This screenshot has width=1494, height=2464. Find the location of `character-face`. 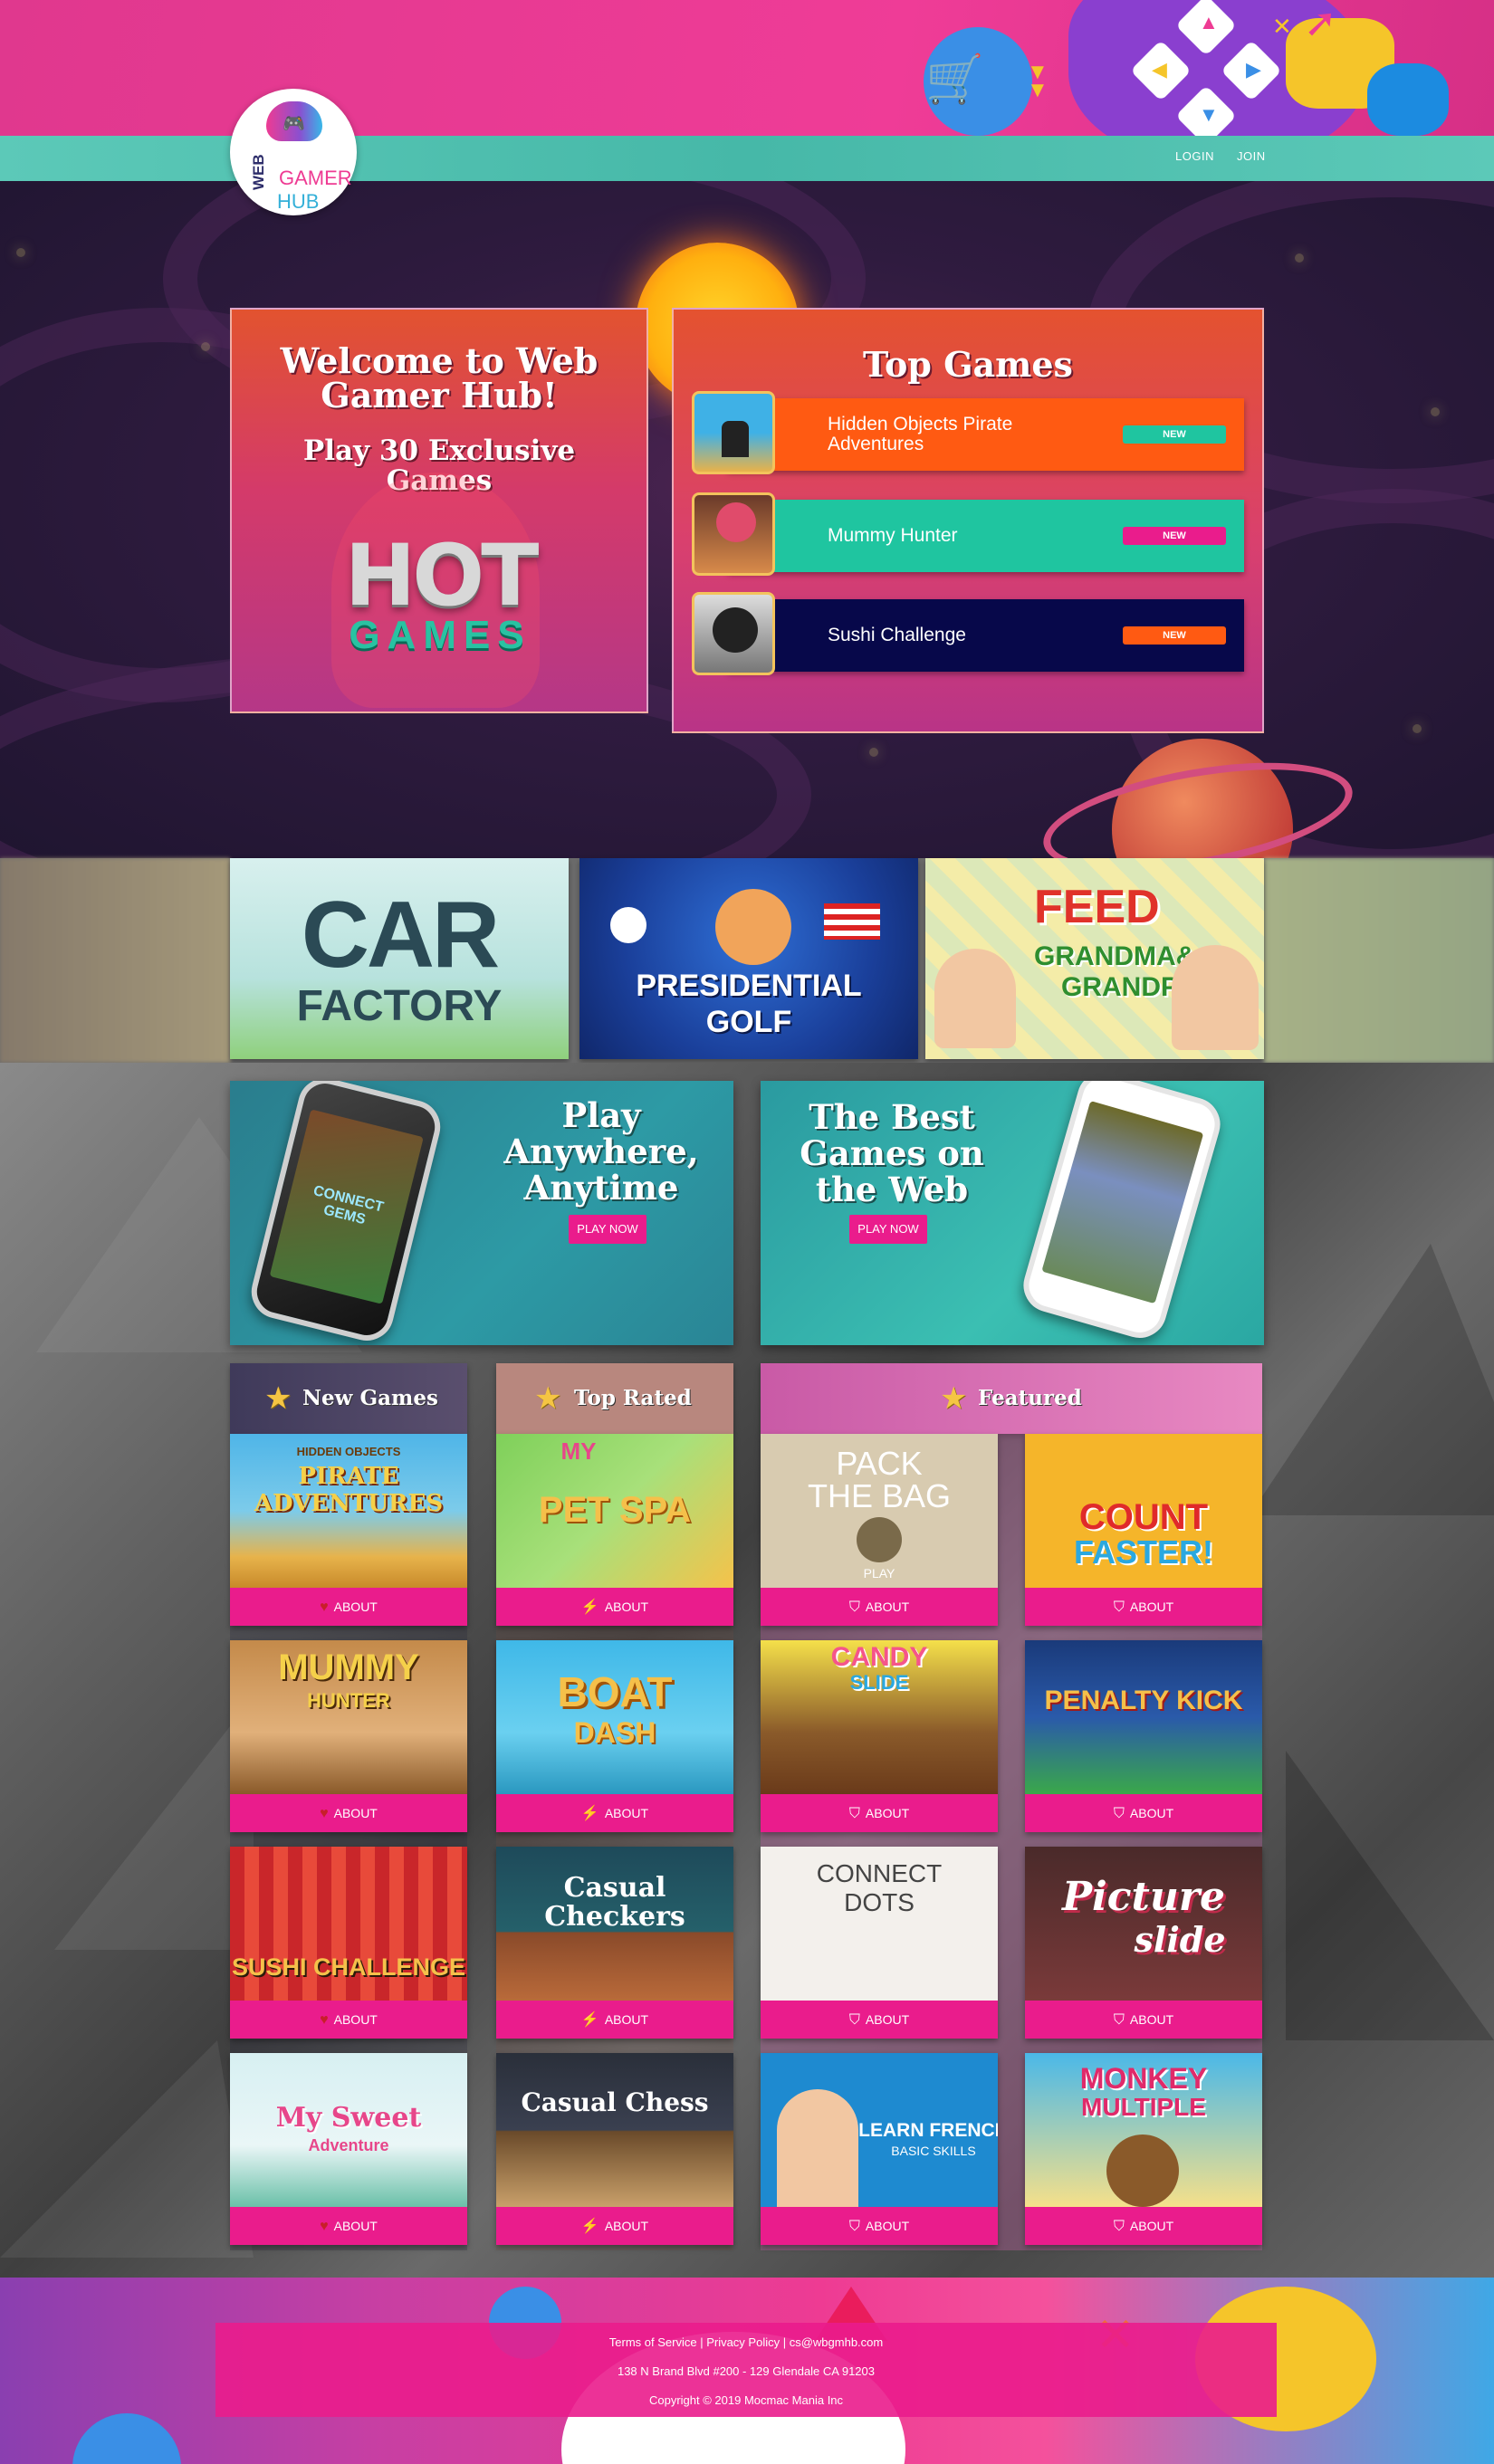

character-face is located at coordinates (753, 927).